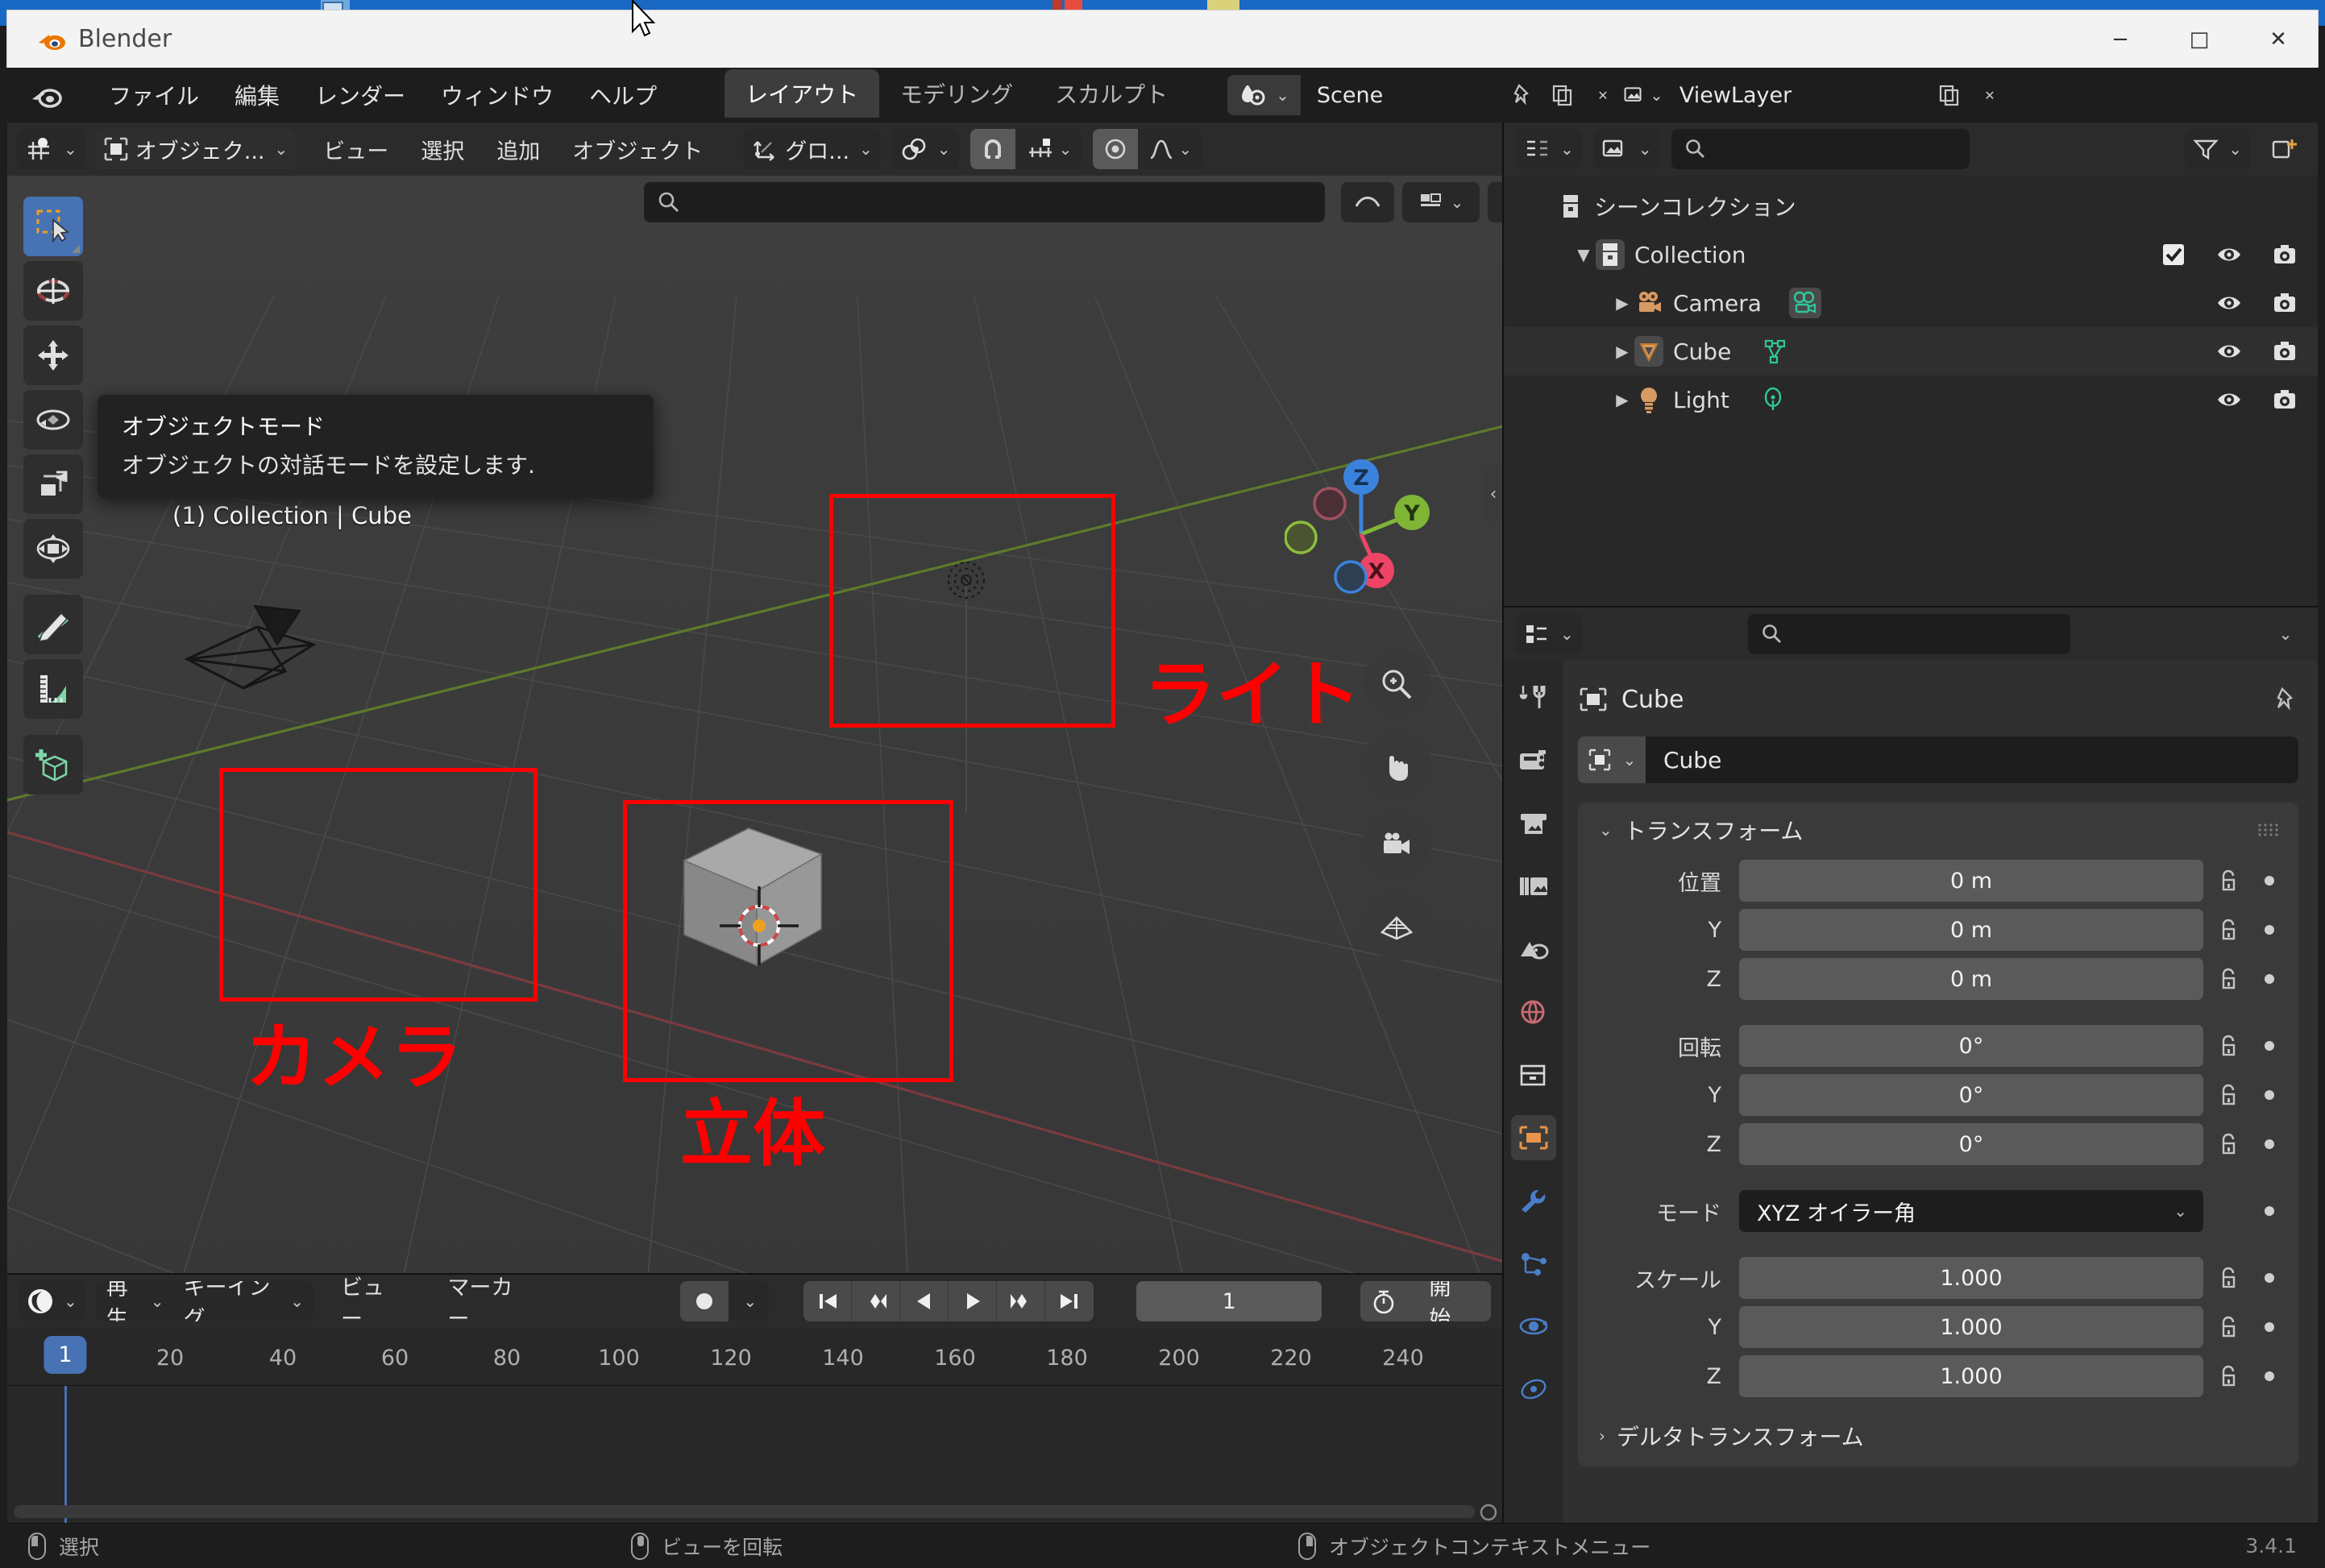 Image resolution: width=2325 pixels, height=1568 pixels. Describe the element at coordinates (1533, 887) in the screenshot. I see `view-layer-tab` at that location.